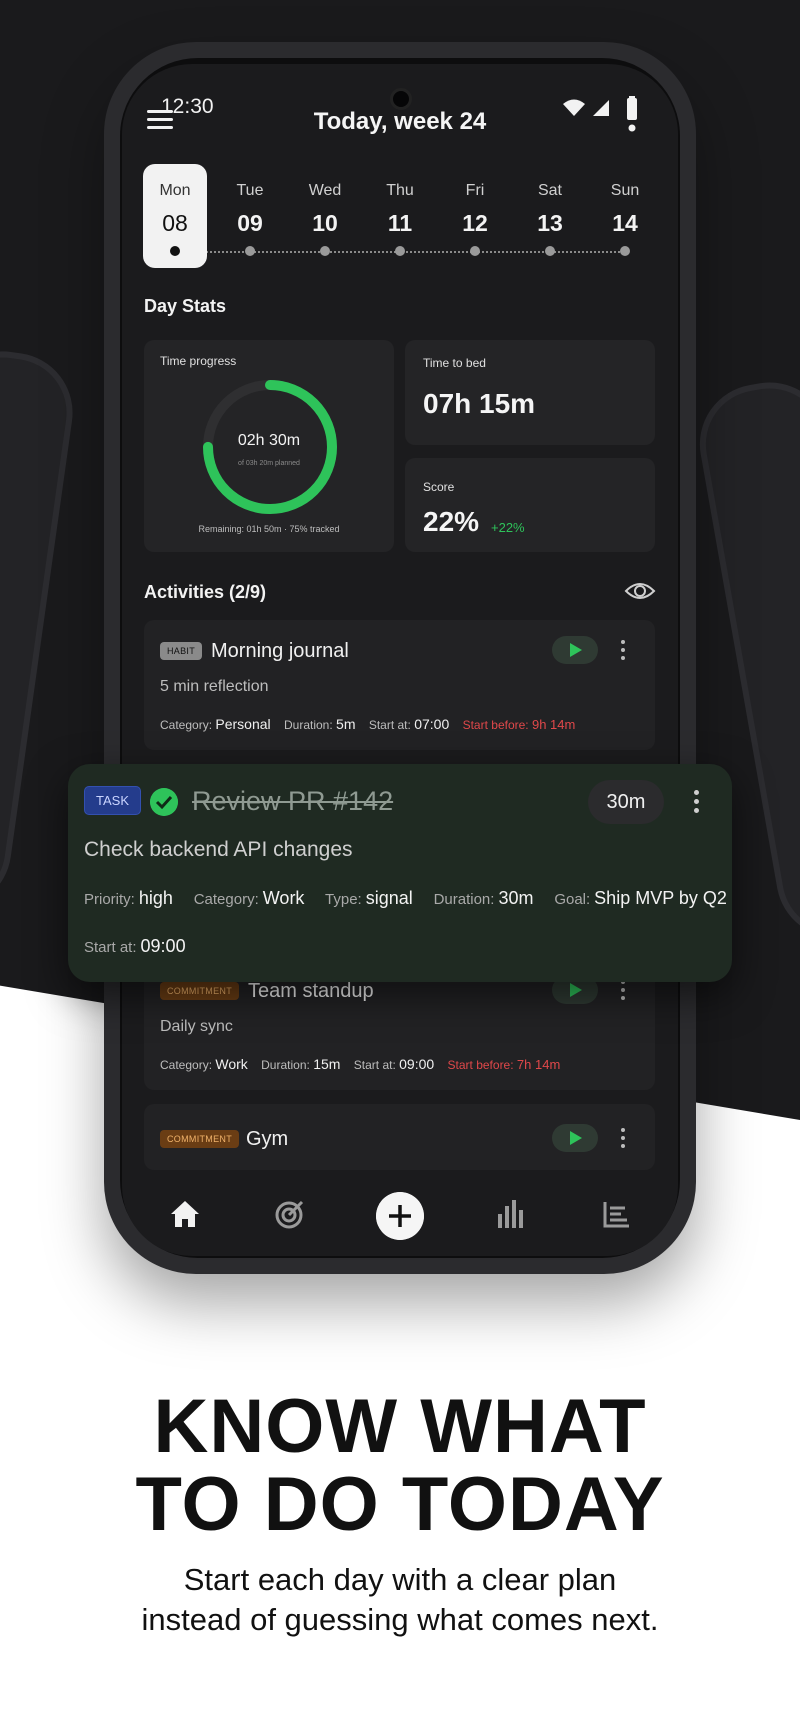  I want to click on timeline-icon, so click(617, 1214).